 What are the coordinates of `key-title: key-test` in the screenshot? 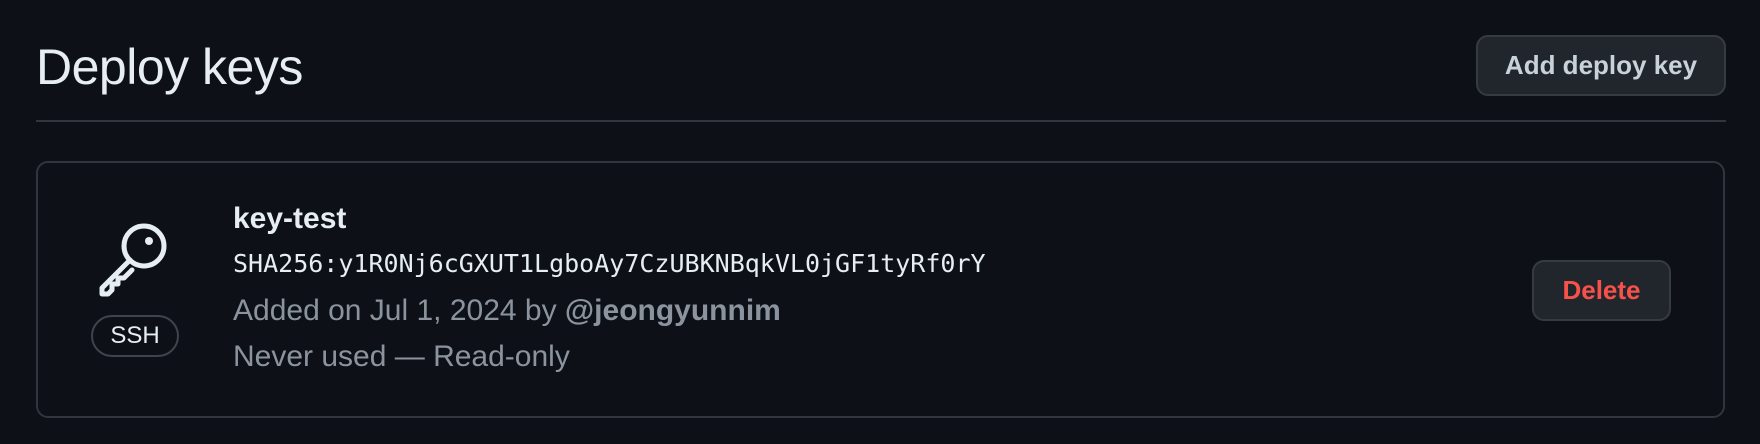 It's located at (290, 218).